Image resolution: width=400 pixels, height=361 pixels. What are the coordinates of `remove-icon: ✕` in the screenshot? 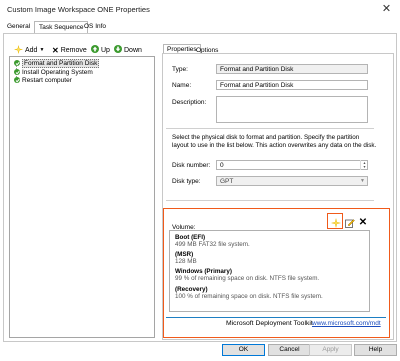 It's located at (55, 50).